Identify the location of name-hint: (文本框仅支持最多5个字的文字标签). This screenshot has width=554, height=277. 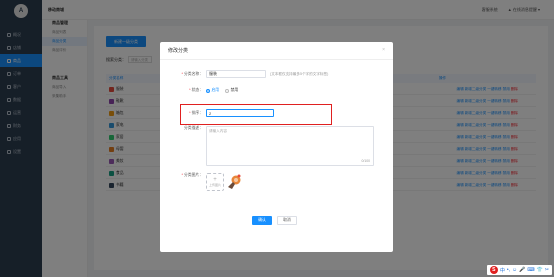
(299, 73).